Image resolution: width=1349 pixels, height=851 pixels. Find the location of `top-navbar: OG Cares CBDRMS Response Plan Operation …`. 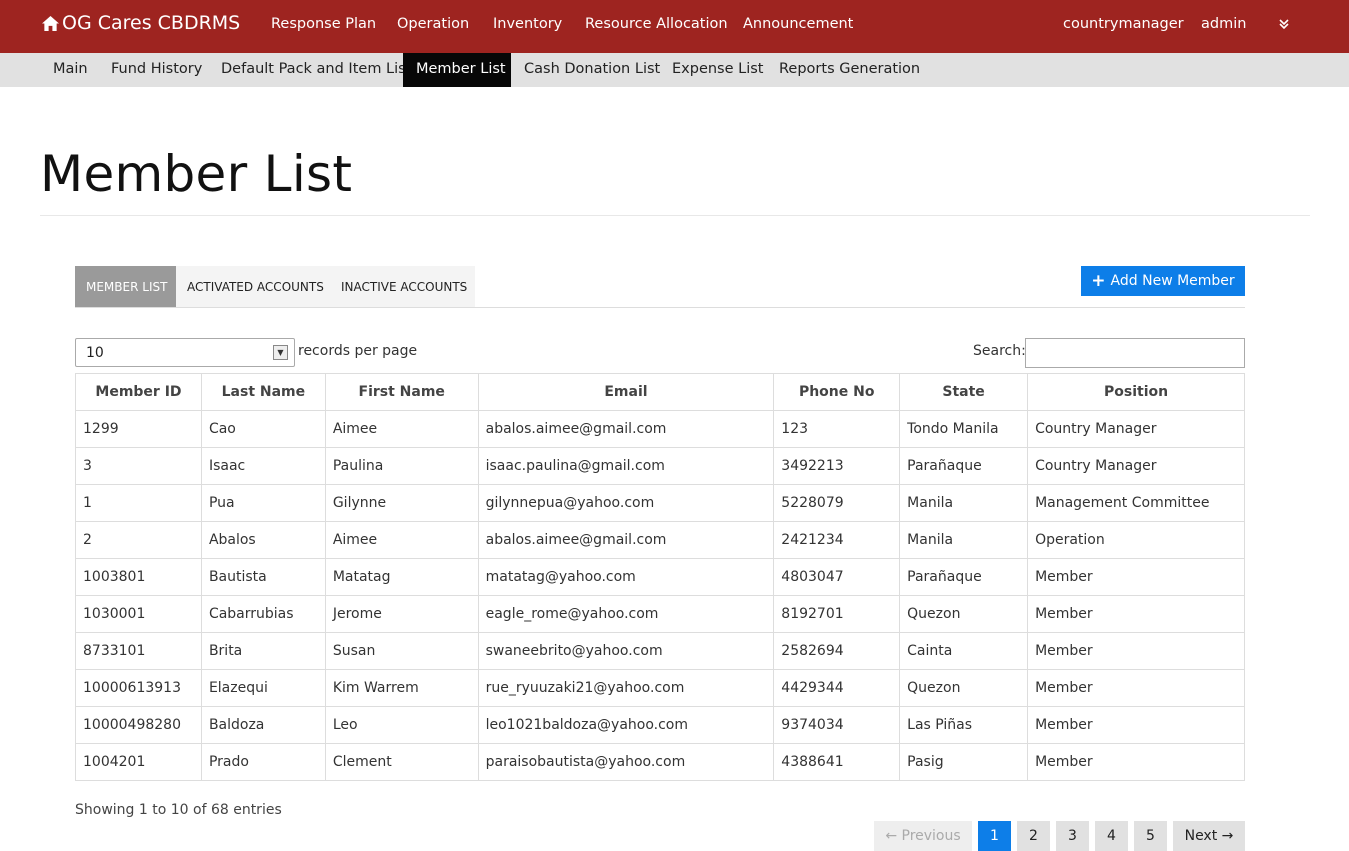

top-navbar: OG Cares CBDRMS Response Plan Operation … is located at coordinates (674, 26).